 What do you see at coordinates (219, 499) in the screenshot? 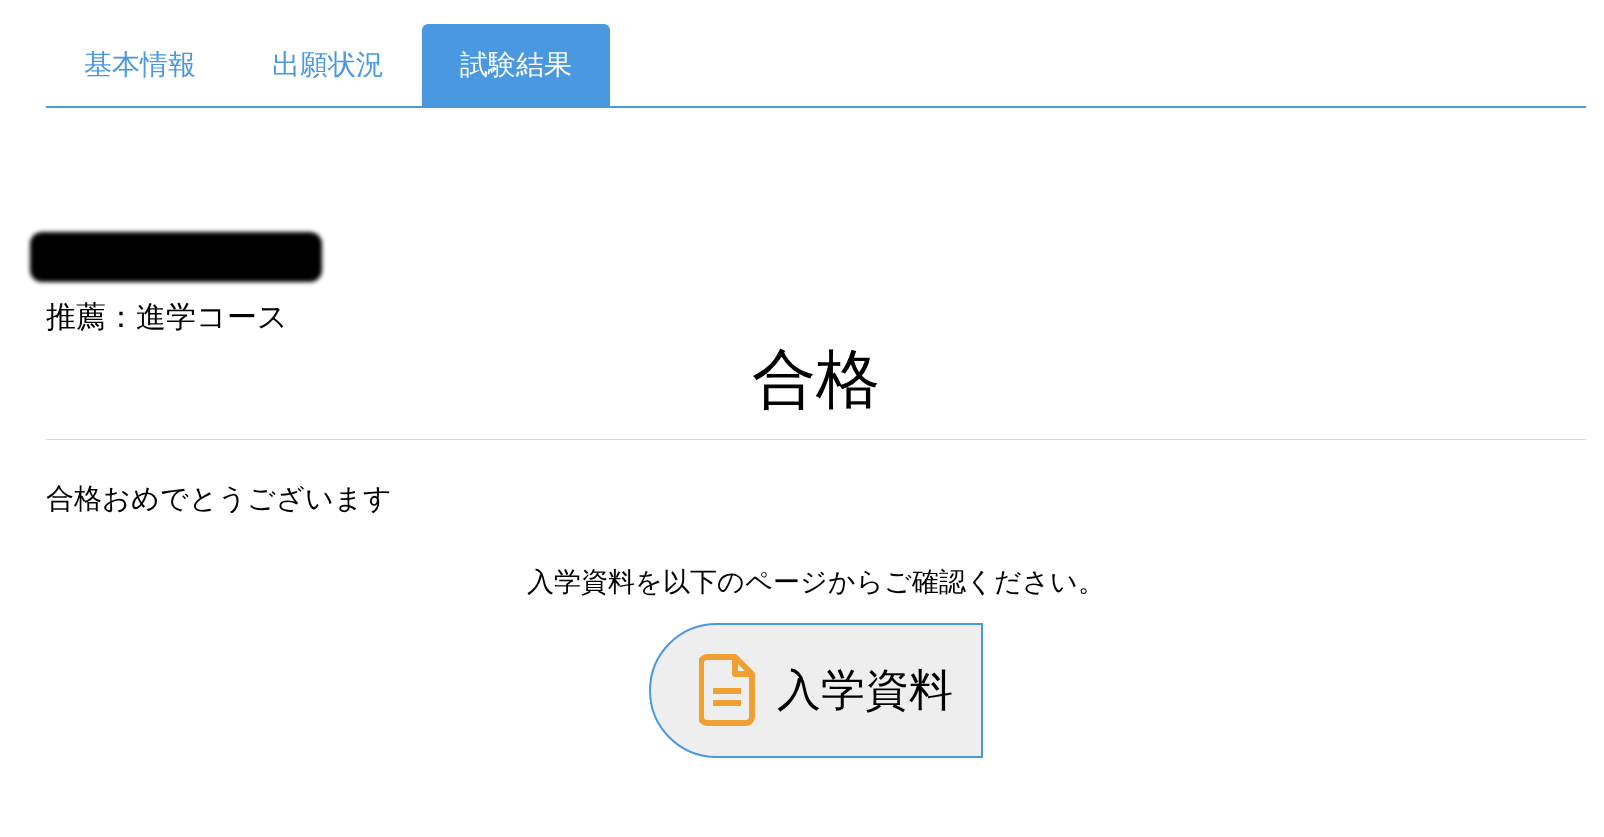
I see `congratulations-text: 合格おめでとうございます` at bounding box center [219, 499].